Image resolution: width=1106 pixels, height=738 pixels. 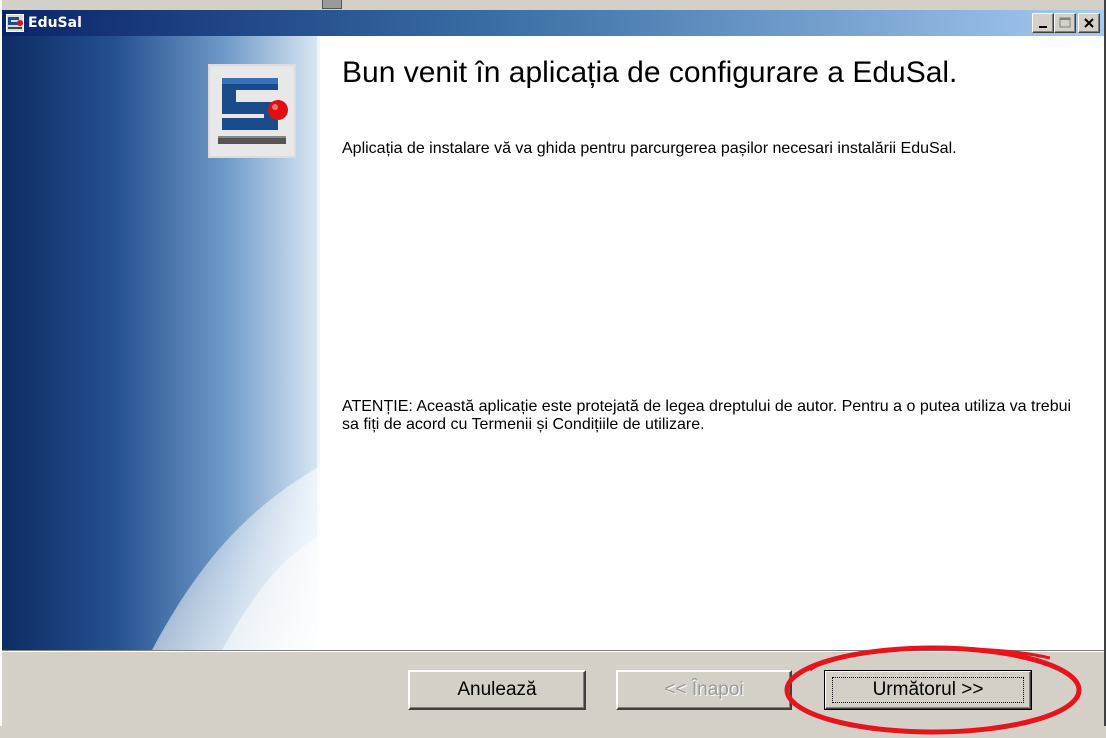 What do you see at coordinates (1043, 23) in the screenshot?
I see `minimize-button` at bounding box center [1043, 23].